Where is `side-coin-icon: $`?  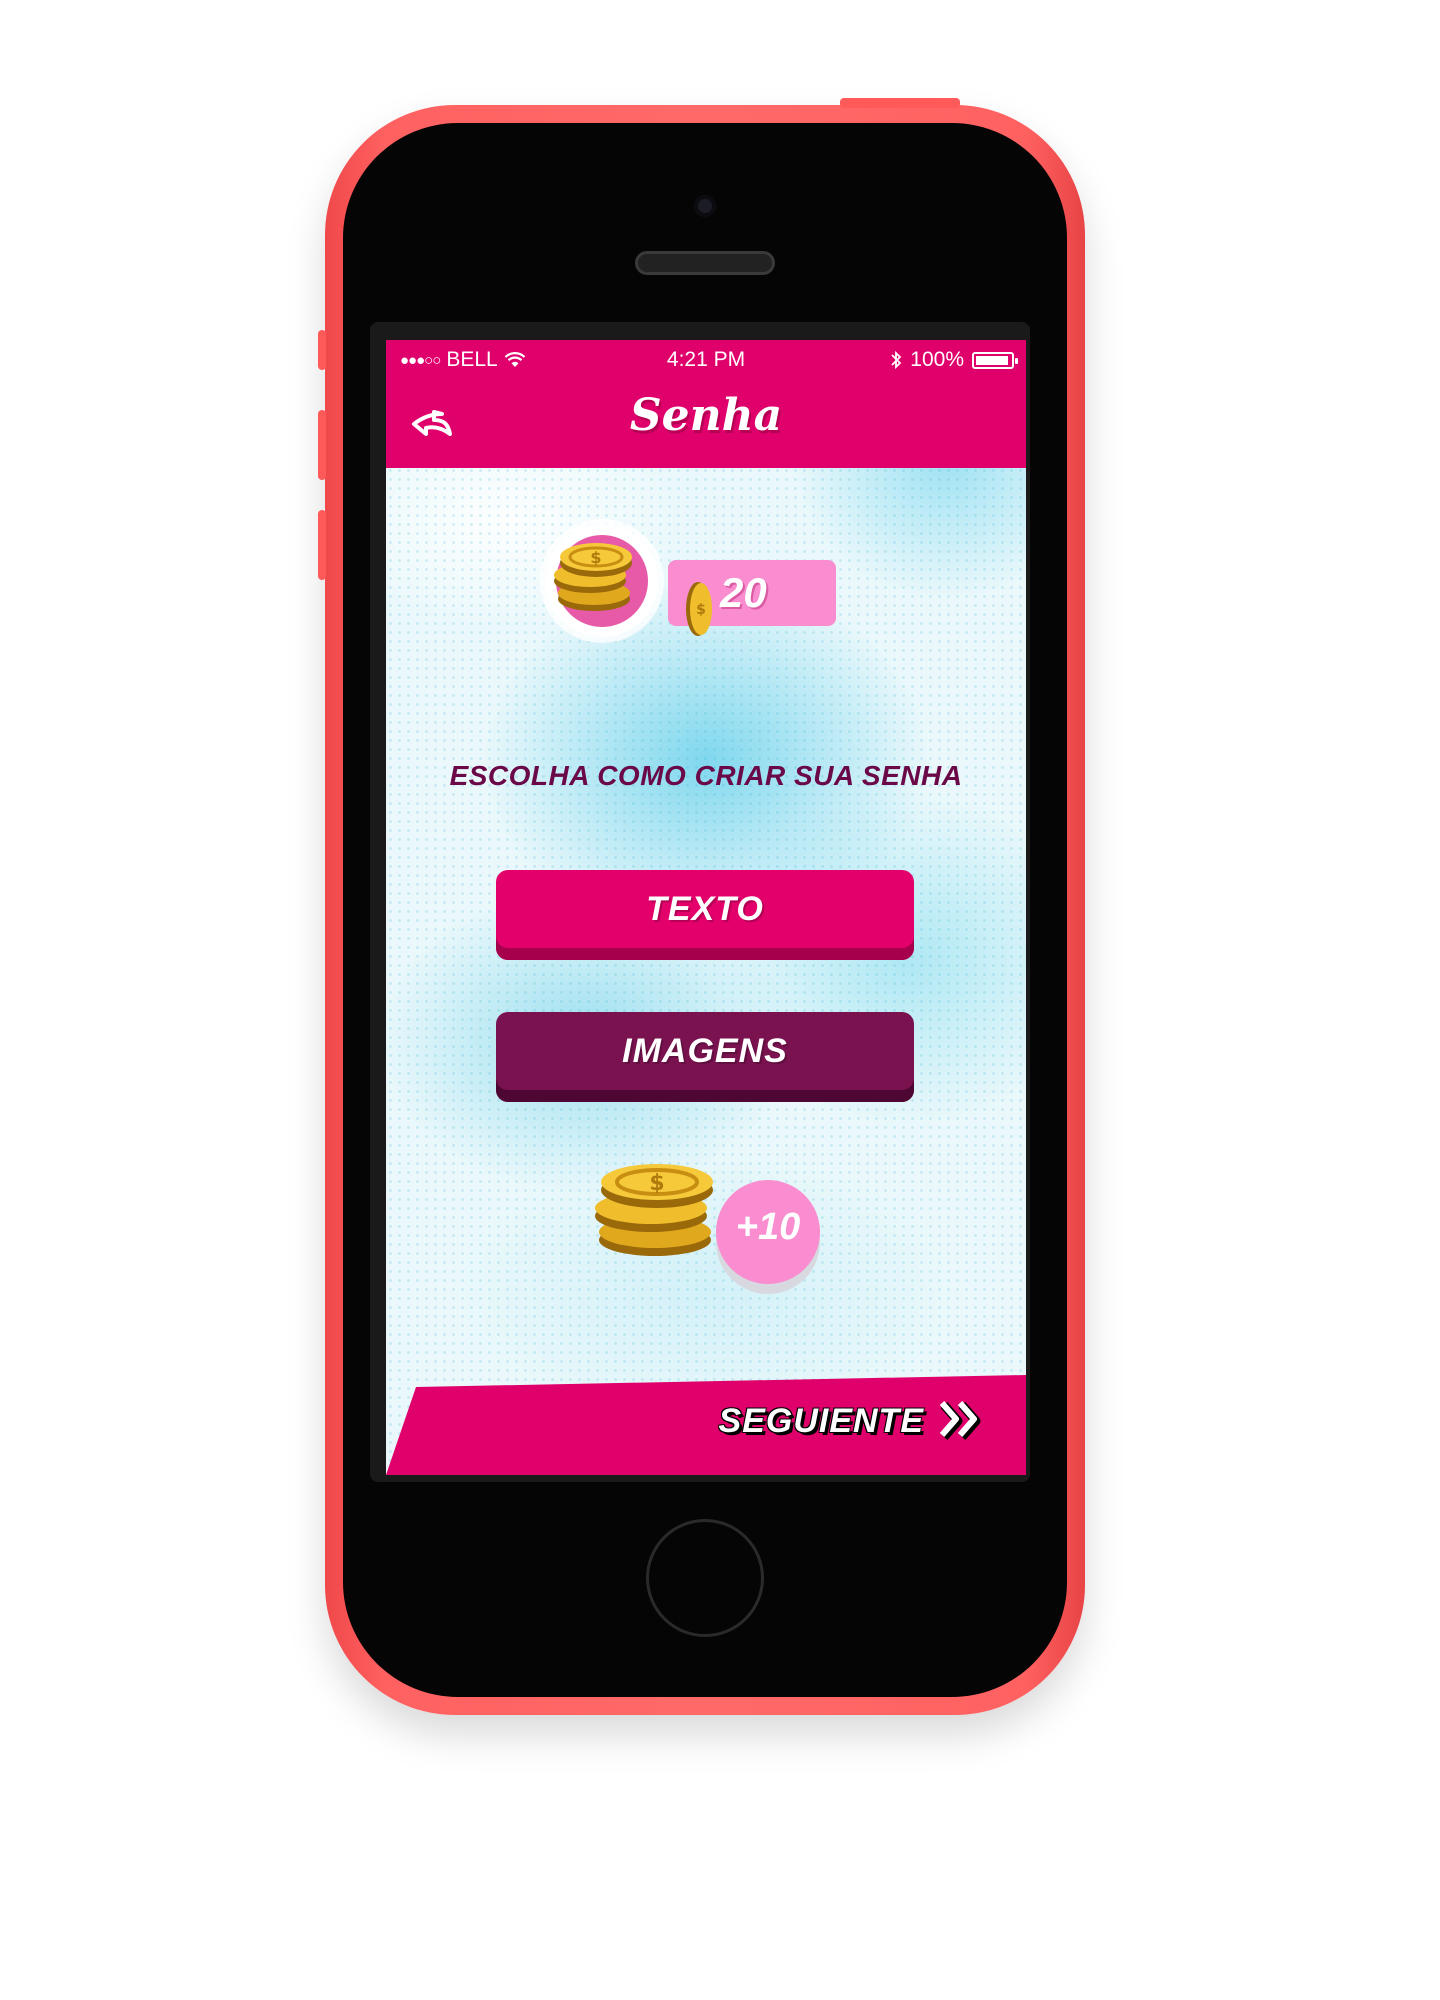
side-coin-icon: $ is located at coordinates (699, 609).